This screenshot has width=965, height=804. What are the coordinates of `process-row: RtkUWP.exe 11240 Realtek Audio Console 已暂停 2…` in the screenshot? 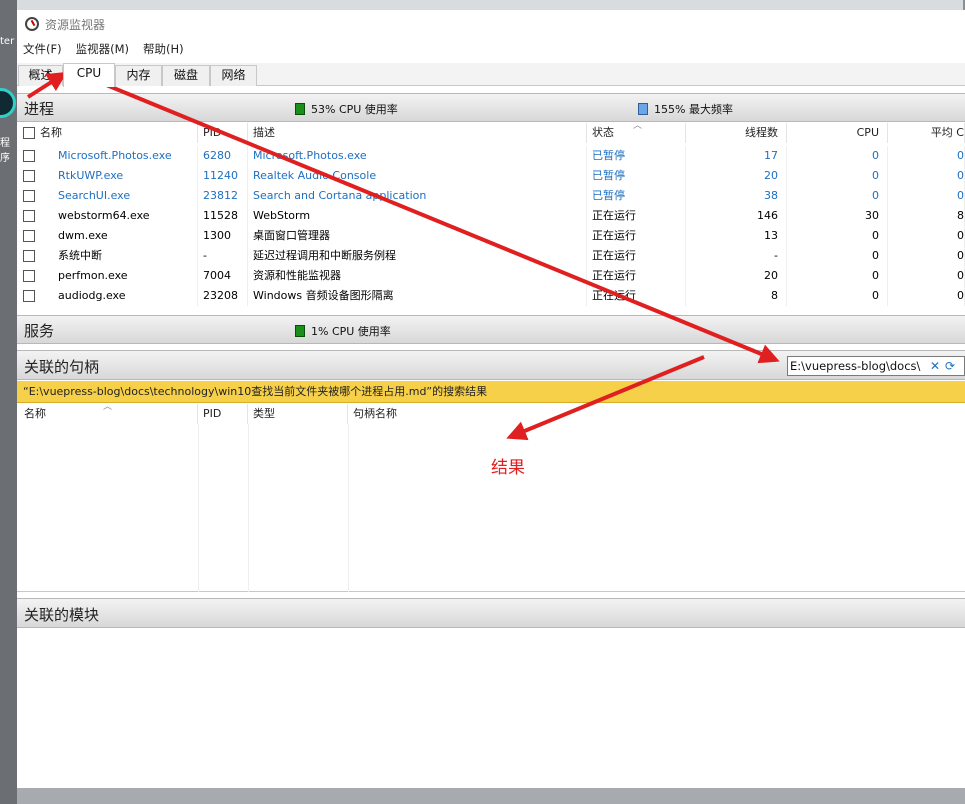 It's located at (491, 176).